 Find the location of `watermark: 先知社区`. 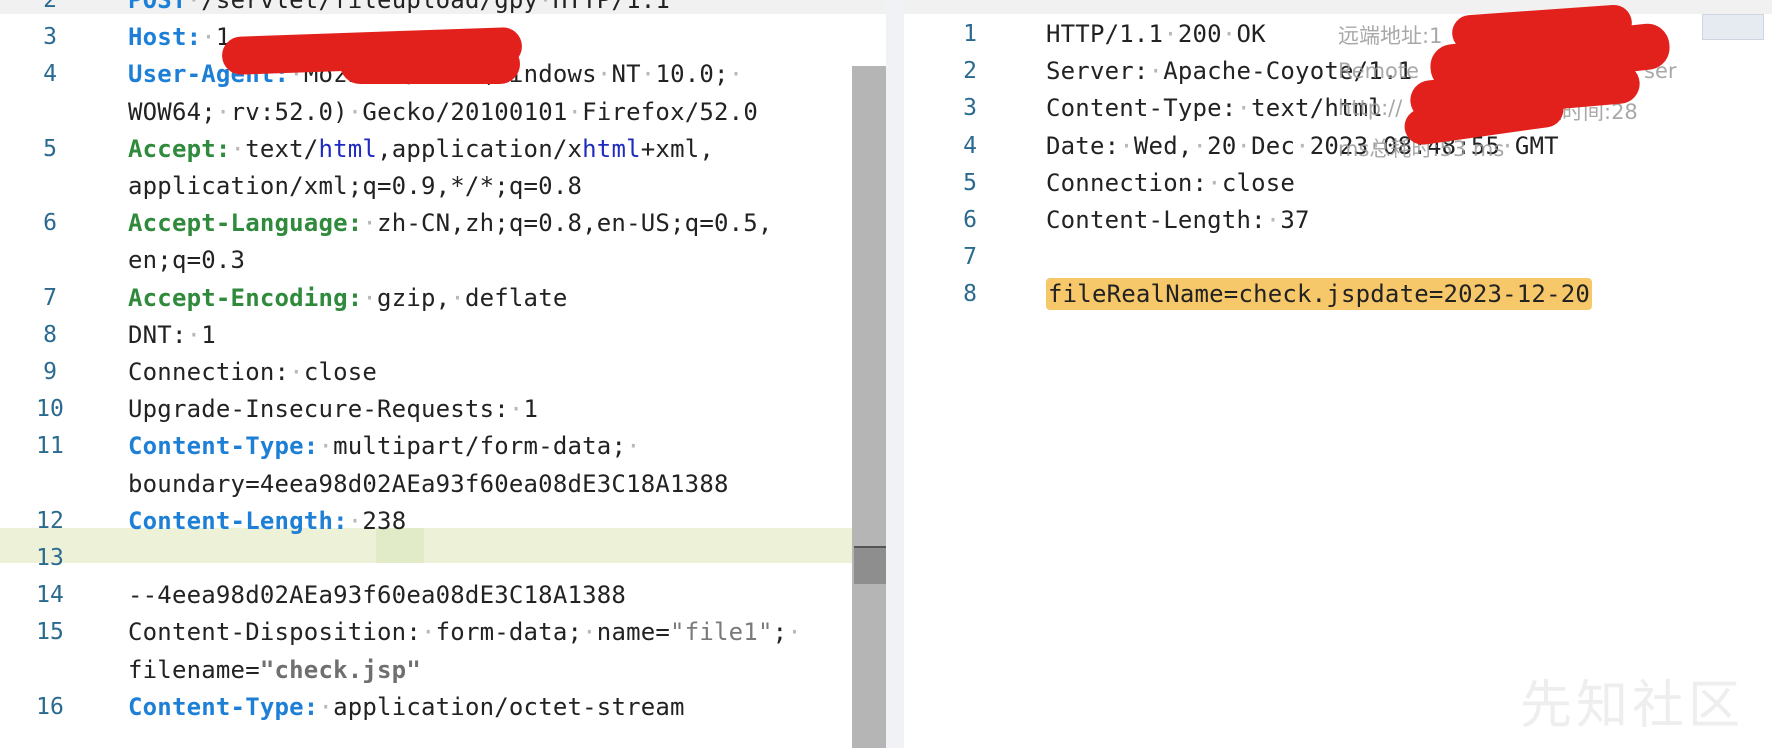

watermark: 先知社区 is located at coordinates (1631, 706).